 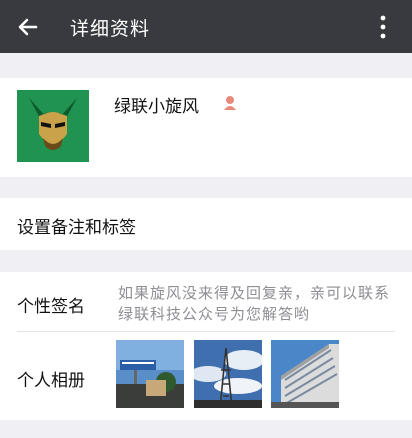 I want to click on female-gender-icon, so click(x=230, y=103).